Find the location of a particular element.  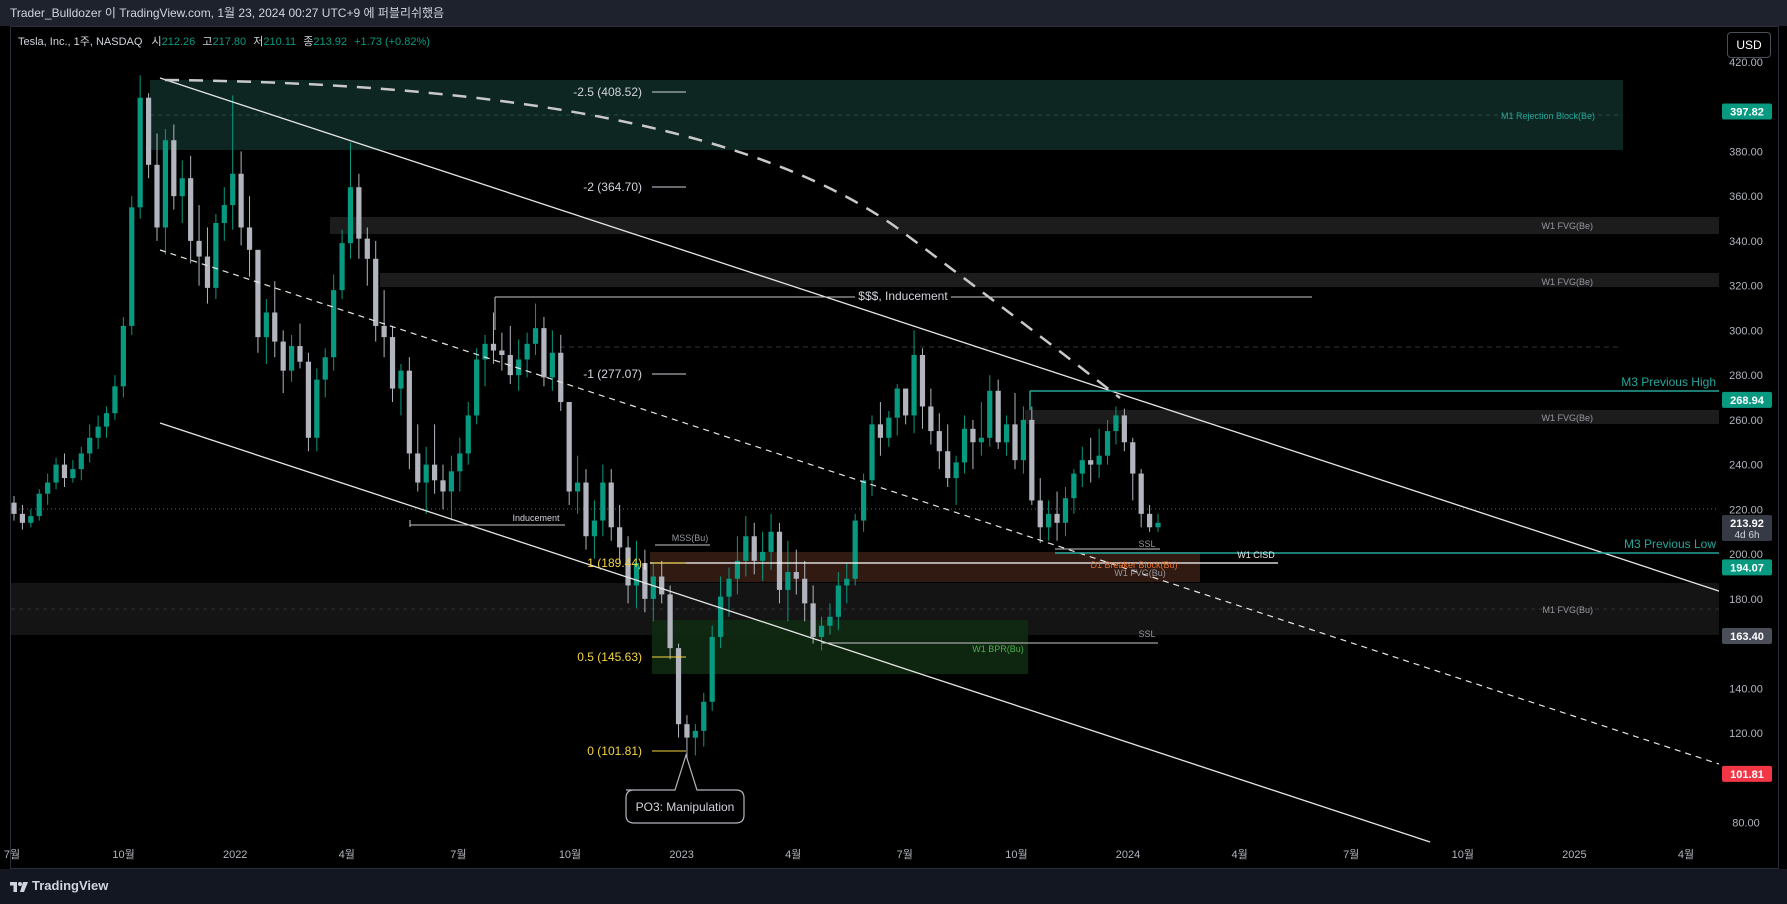

x-tick-8: 7월 is located at coordinates (905, 854).